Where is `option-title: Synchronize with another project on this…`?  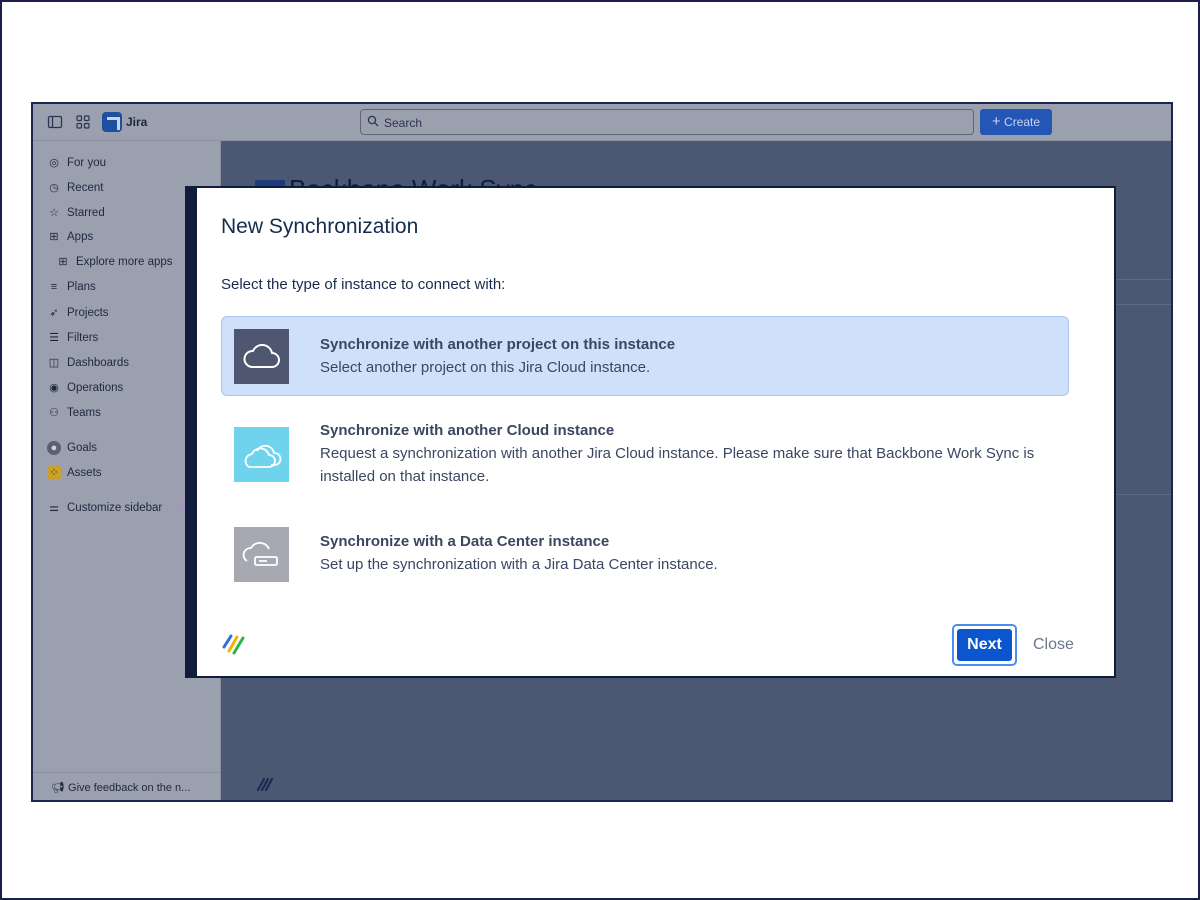
option-title: Synchronize with another project on this… is located at coordinates (498, 344).